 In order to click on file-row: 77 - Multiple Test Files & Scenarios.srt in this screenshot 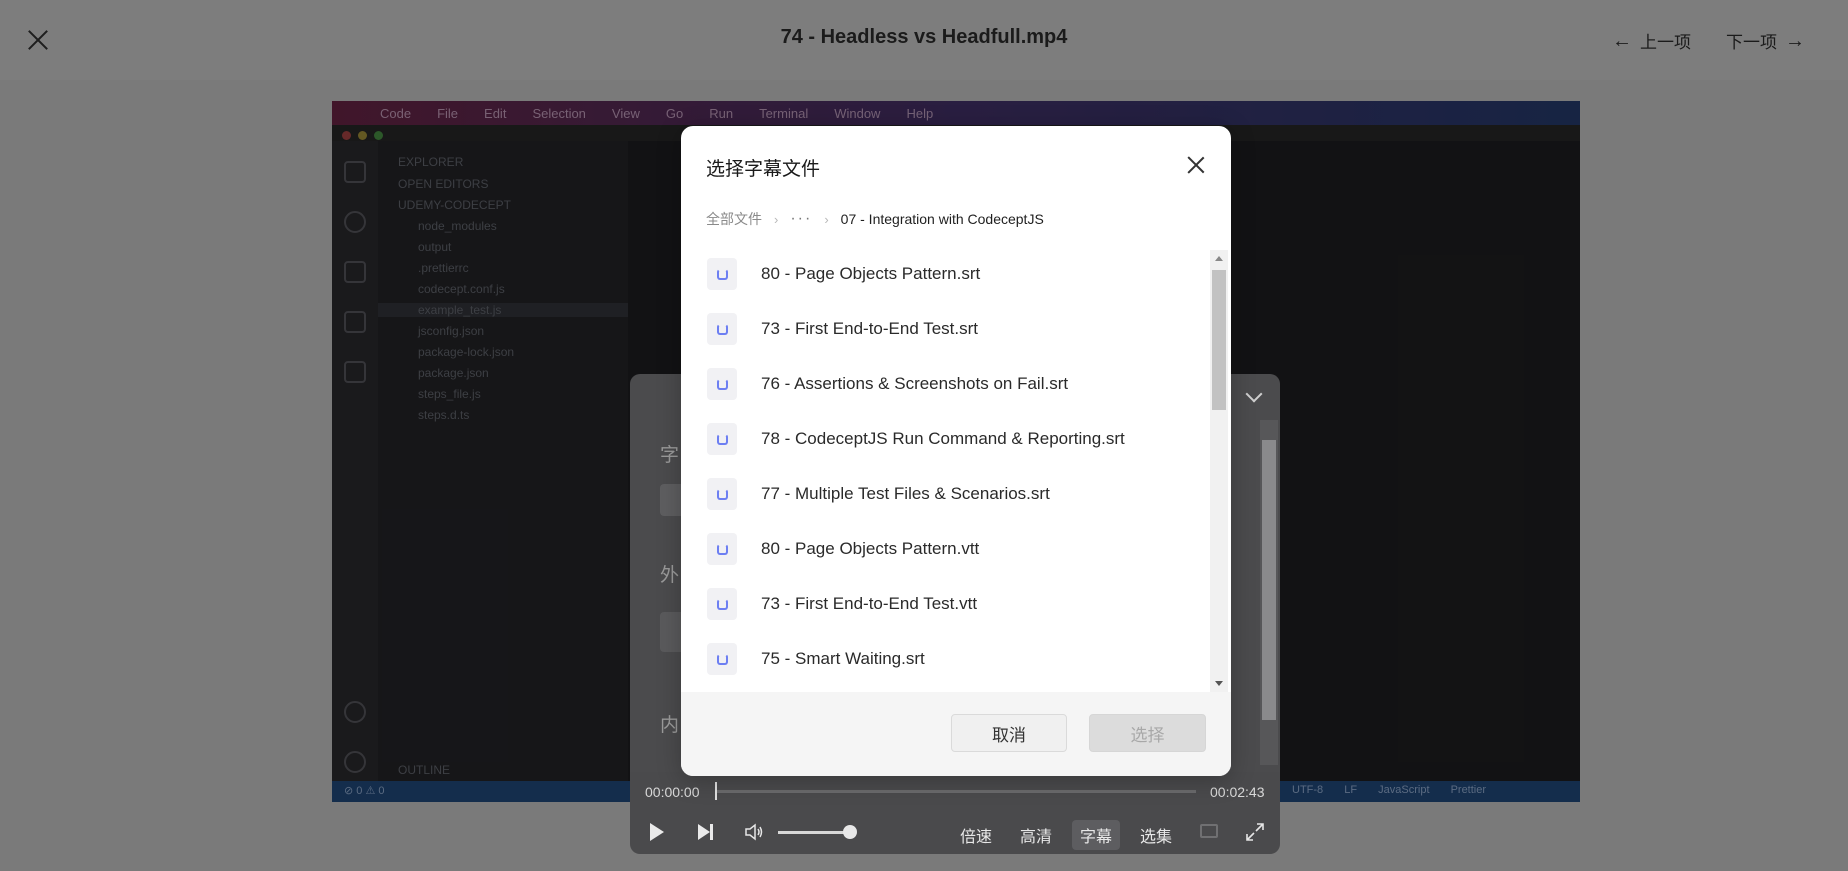, I will do `click(945, 493)`.